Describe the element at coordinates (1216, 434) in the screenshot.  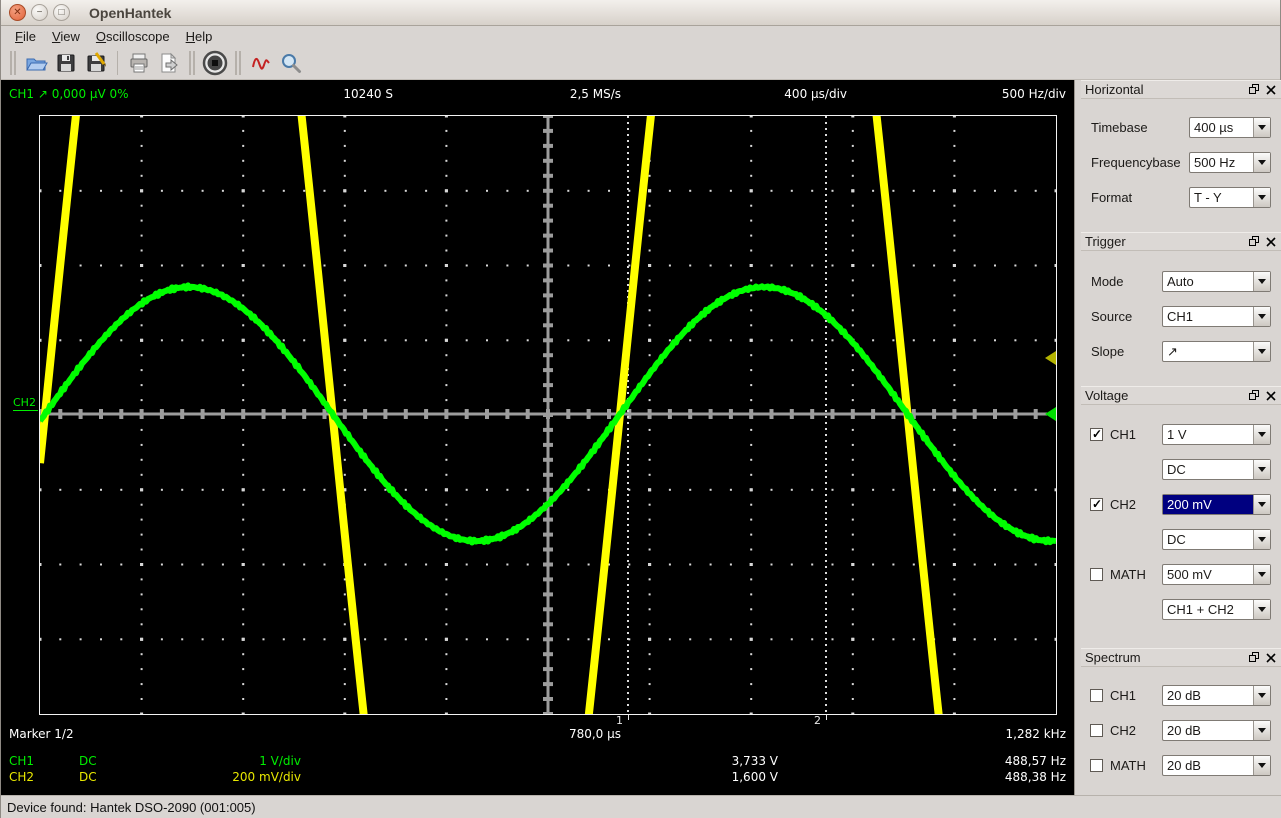
I see `ch1-gain-select: 1 V` at that location.